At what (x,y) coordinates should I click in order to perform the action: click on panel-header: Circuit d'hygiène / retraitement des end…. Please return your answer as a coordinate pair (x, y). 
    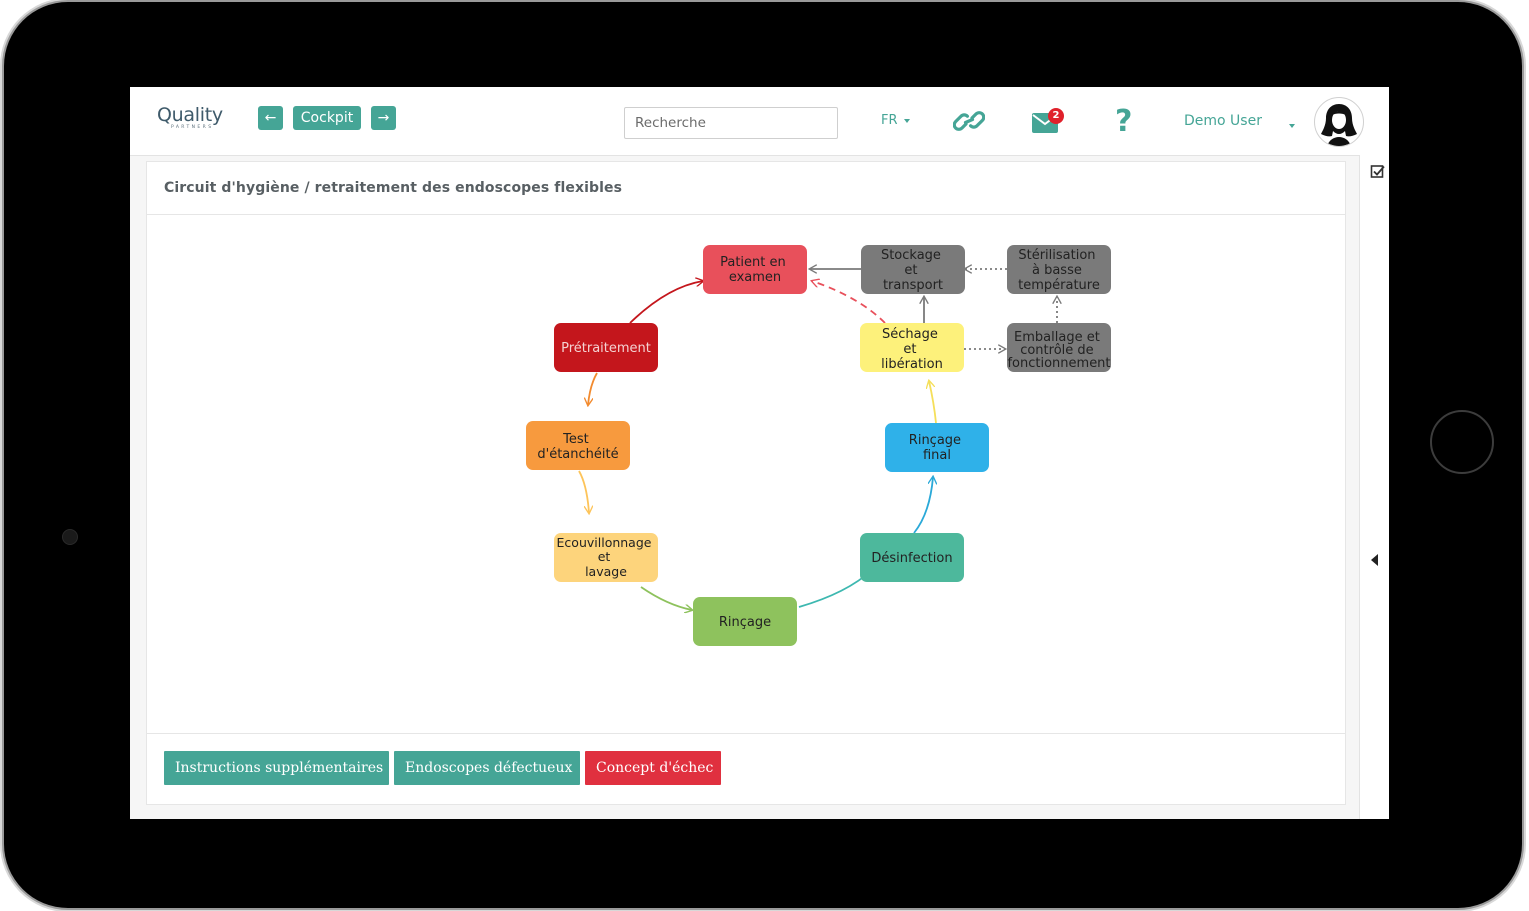
    Looking at the image, I should click on (746, 188).